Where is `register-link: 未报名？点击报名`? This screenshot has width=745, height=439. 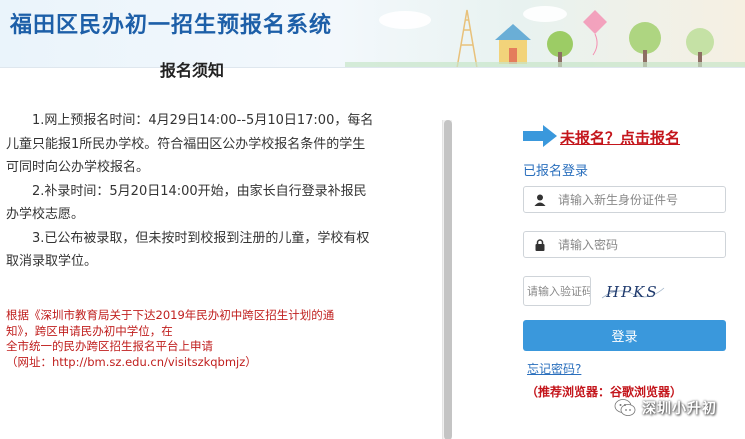
register-link: 未报名？点击报名 is located at coordinates (620, 137).